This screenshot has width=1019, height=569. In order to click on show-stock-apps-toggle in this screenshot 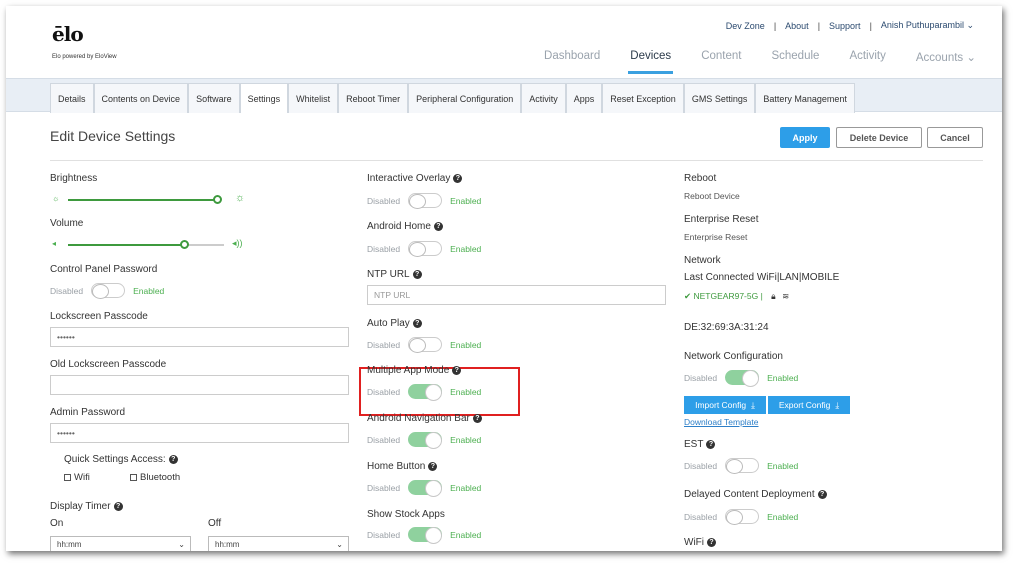, I will do `click(425, 535)`.